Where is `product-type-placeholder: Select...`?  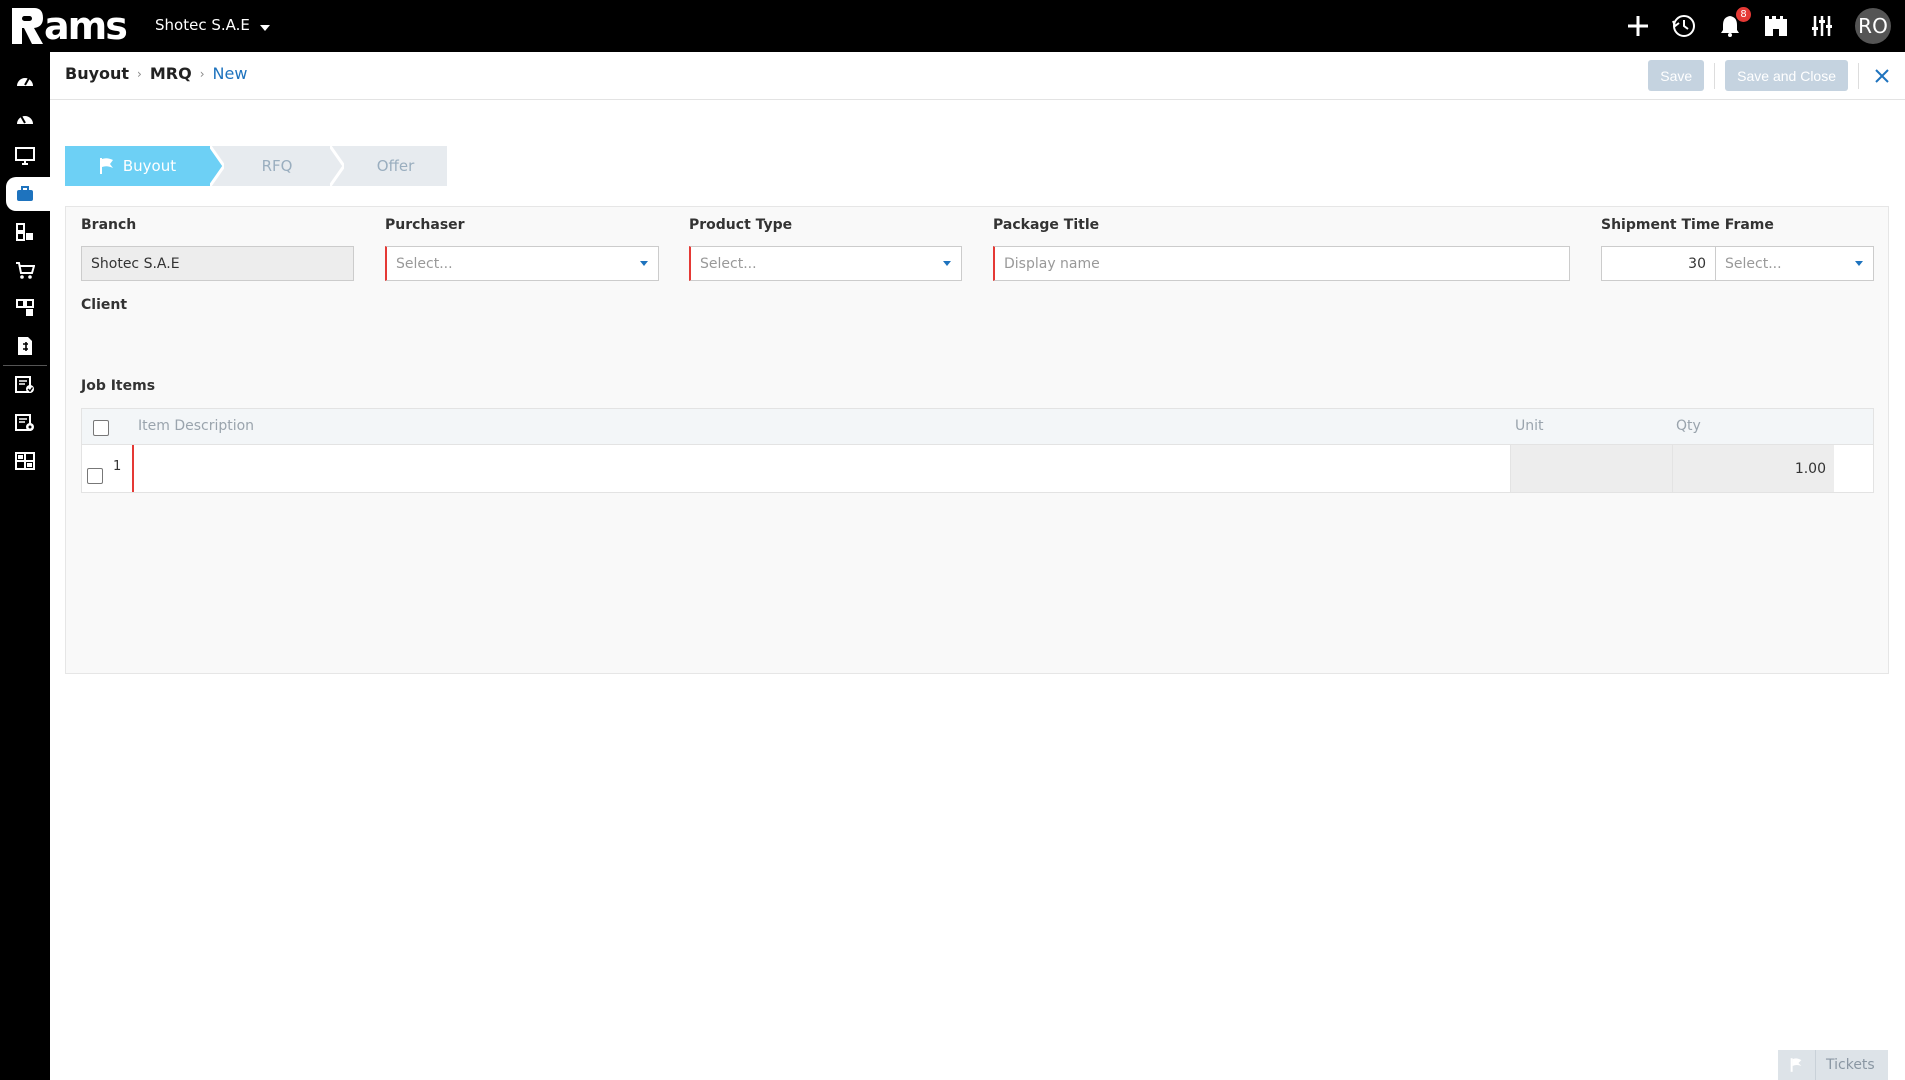
product-type-placeholder: Select... is located at coordinates (728, 263).